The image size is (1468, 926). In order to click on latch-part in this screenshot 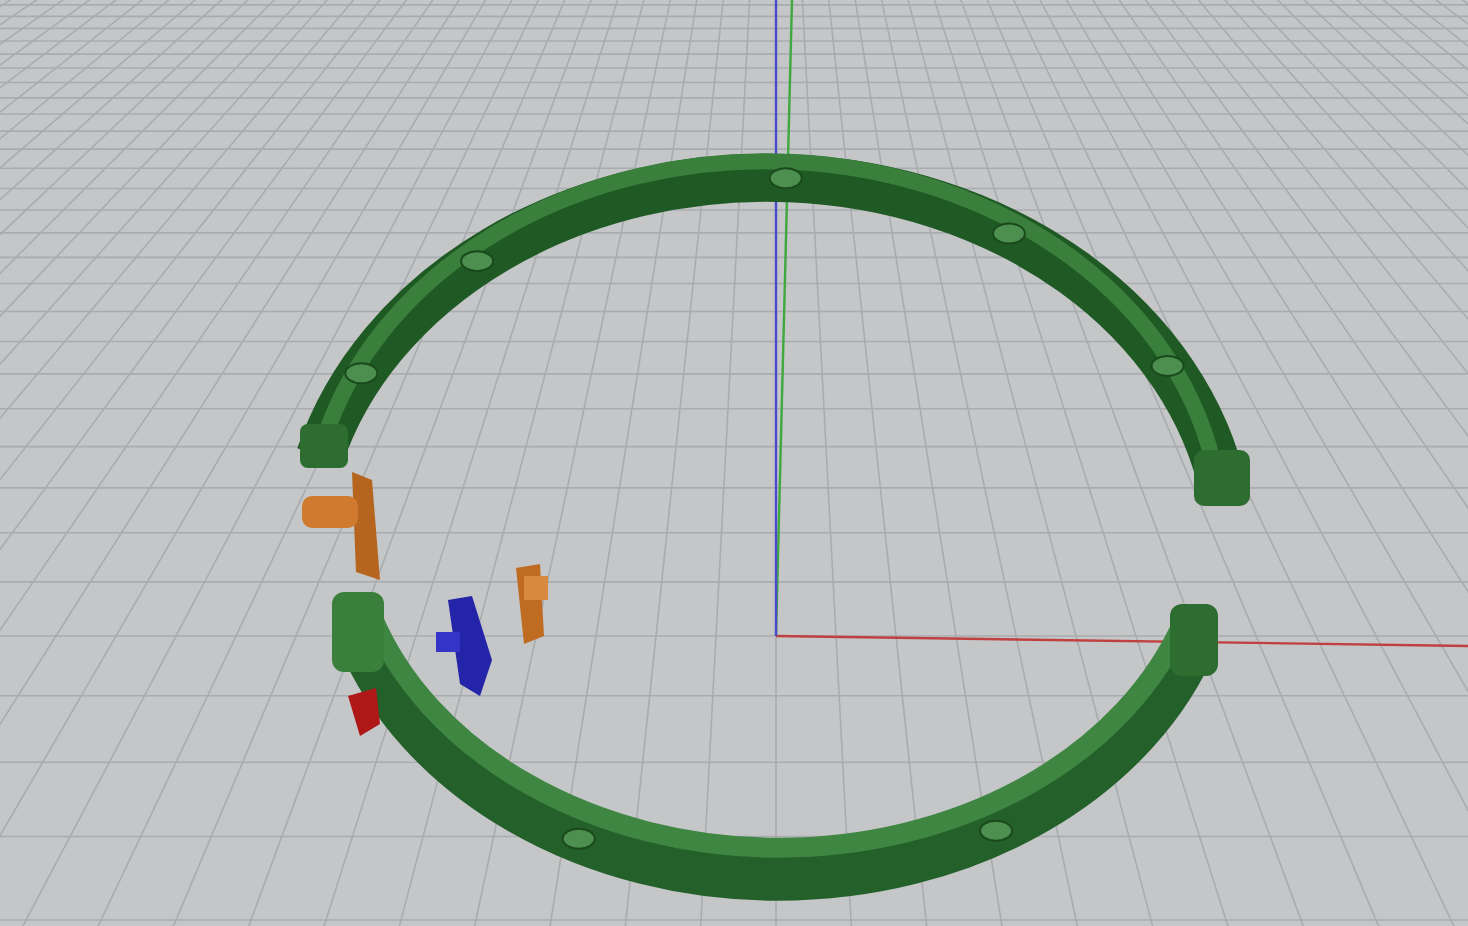, I will do `click(464, 646)`.